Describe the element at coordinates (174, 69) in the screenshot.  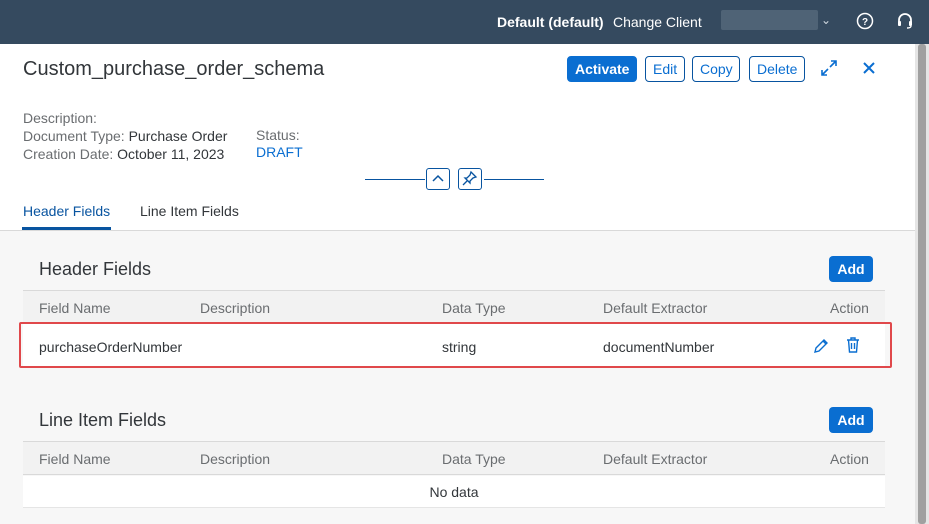
I see `page-title: Custom_purchase_order_schema` at that location.